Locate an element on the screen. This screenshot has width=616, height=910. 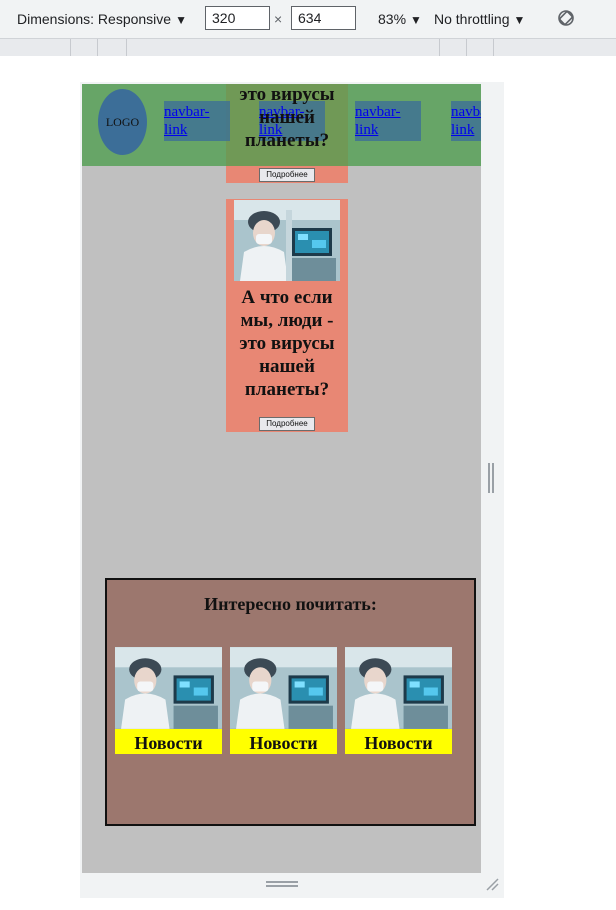
lab-scientist-image is located at coordinates (287, 240).